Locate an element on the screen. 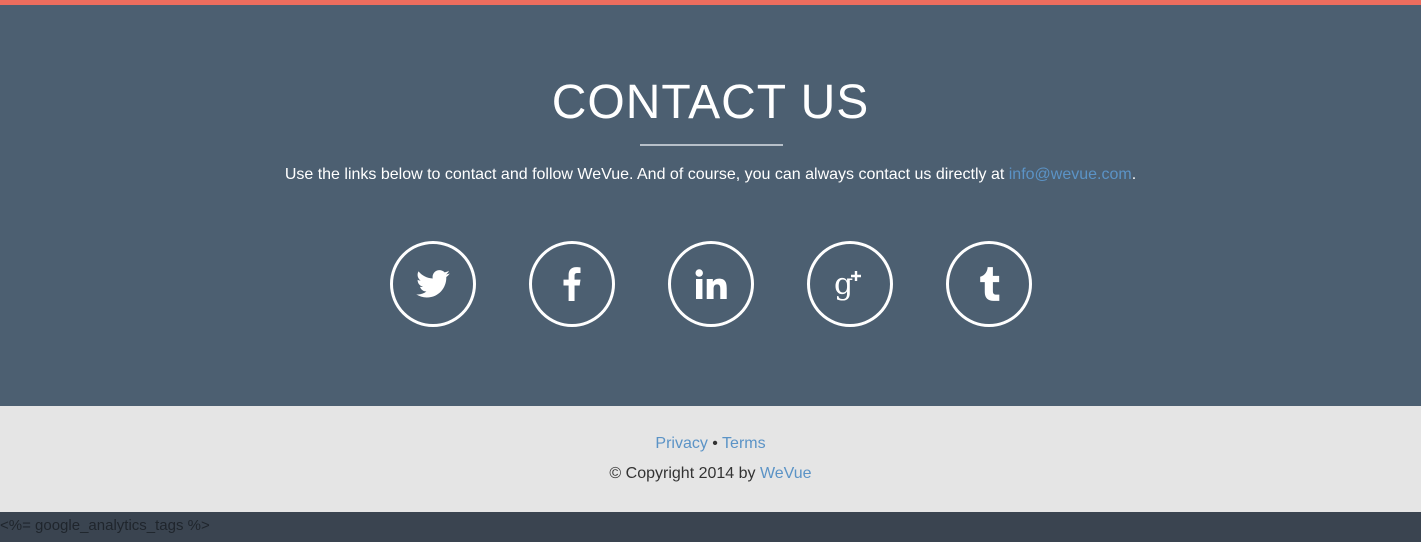  facebook-button is located at coordinates (572, 284).